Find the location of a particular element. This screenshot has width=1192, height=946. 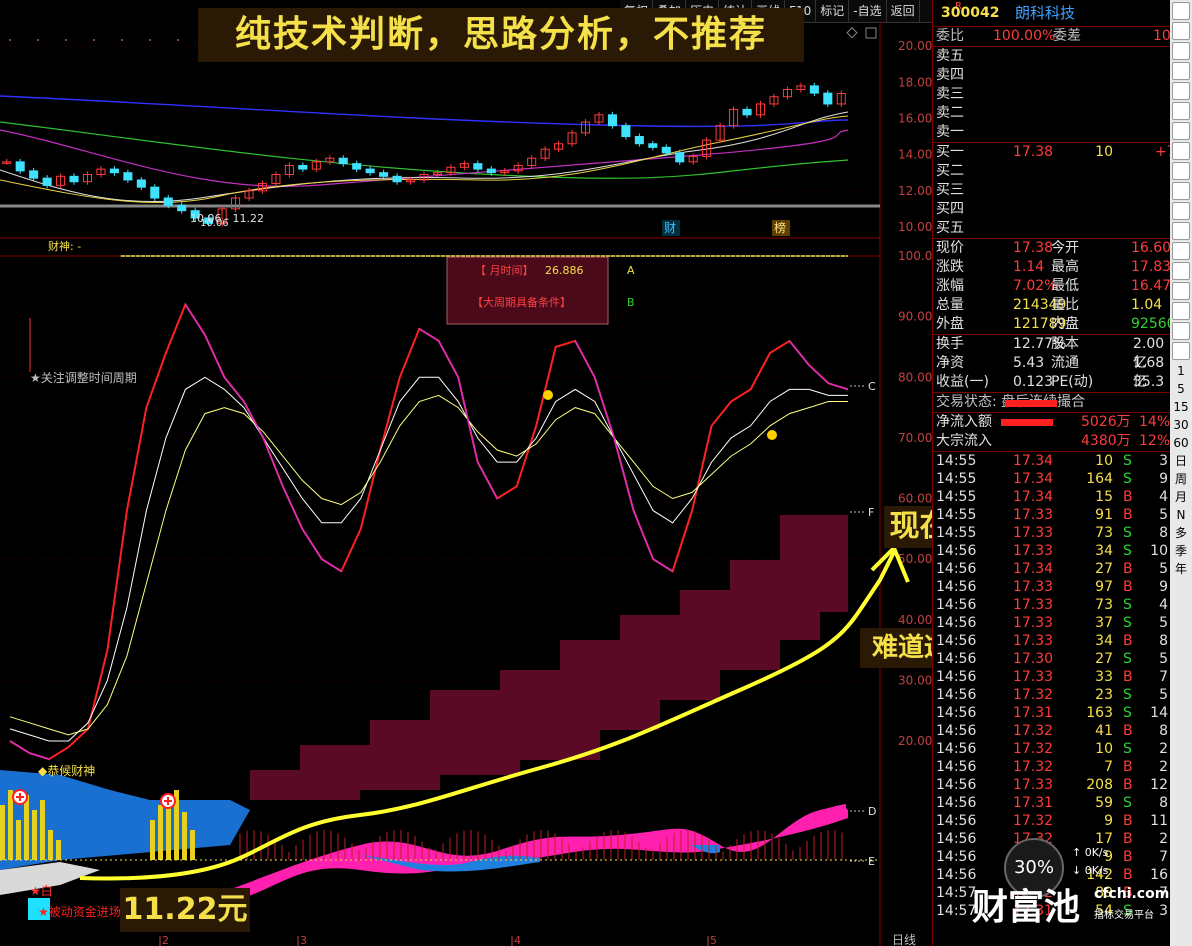

info-icon is located at coordinates (1181, 251).